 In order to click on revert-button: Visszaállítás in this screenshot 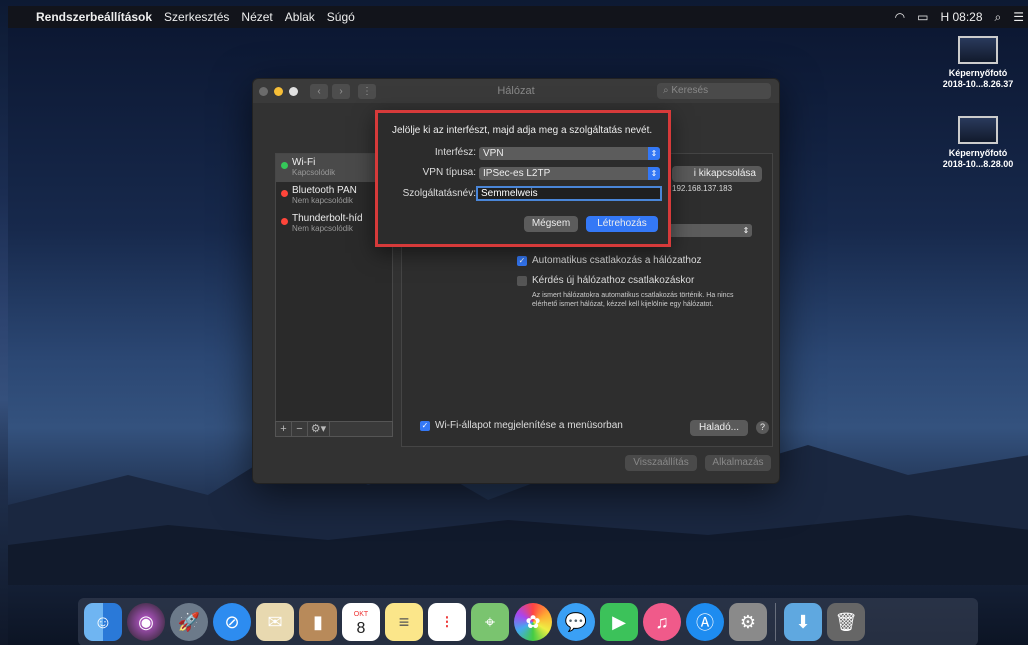, I will do `click(661, 463)`.